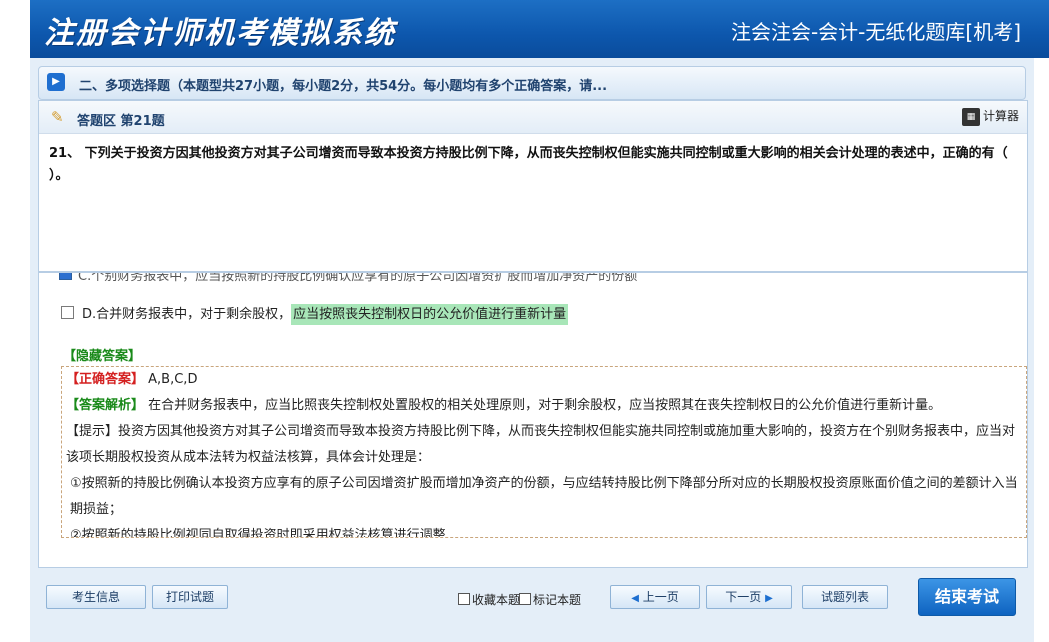 This screenshot has width=1049, height=642. What do you see at coordinates (105, 379) in the screenshot?
I see `correct-answer-label: 【正确答案】` at bounding box center [105, 379].